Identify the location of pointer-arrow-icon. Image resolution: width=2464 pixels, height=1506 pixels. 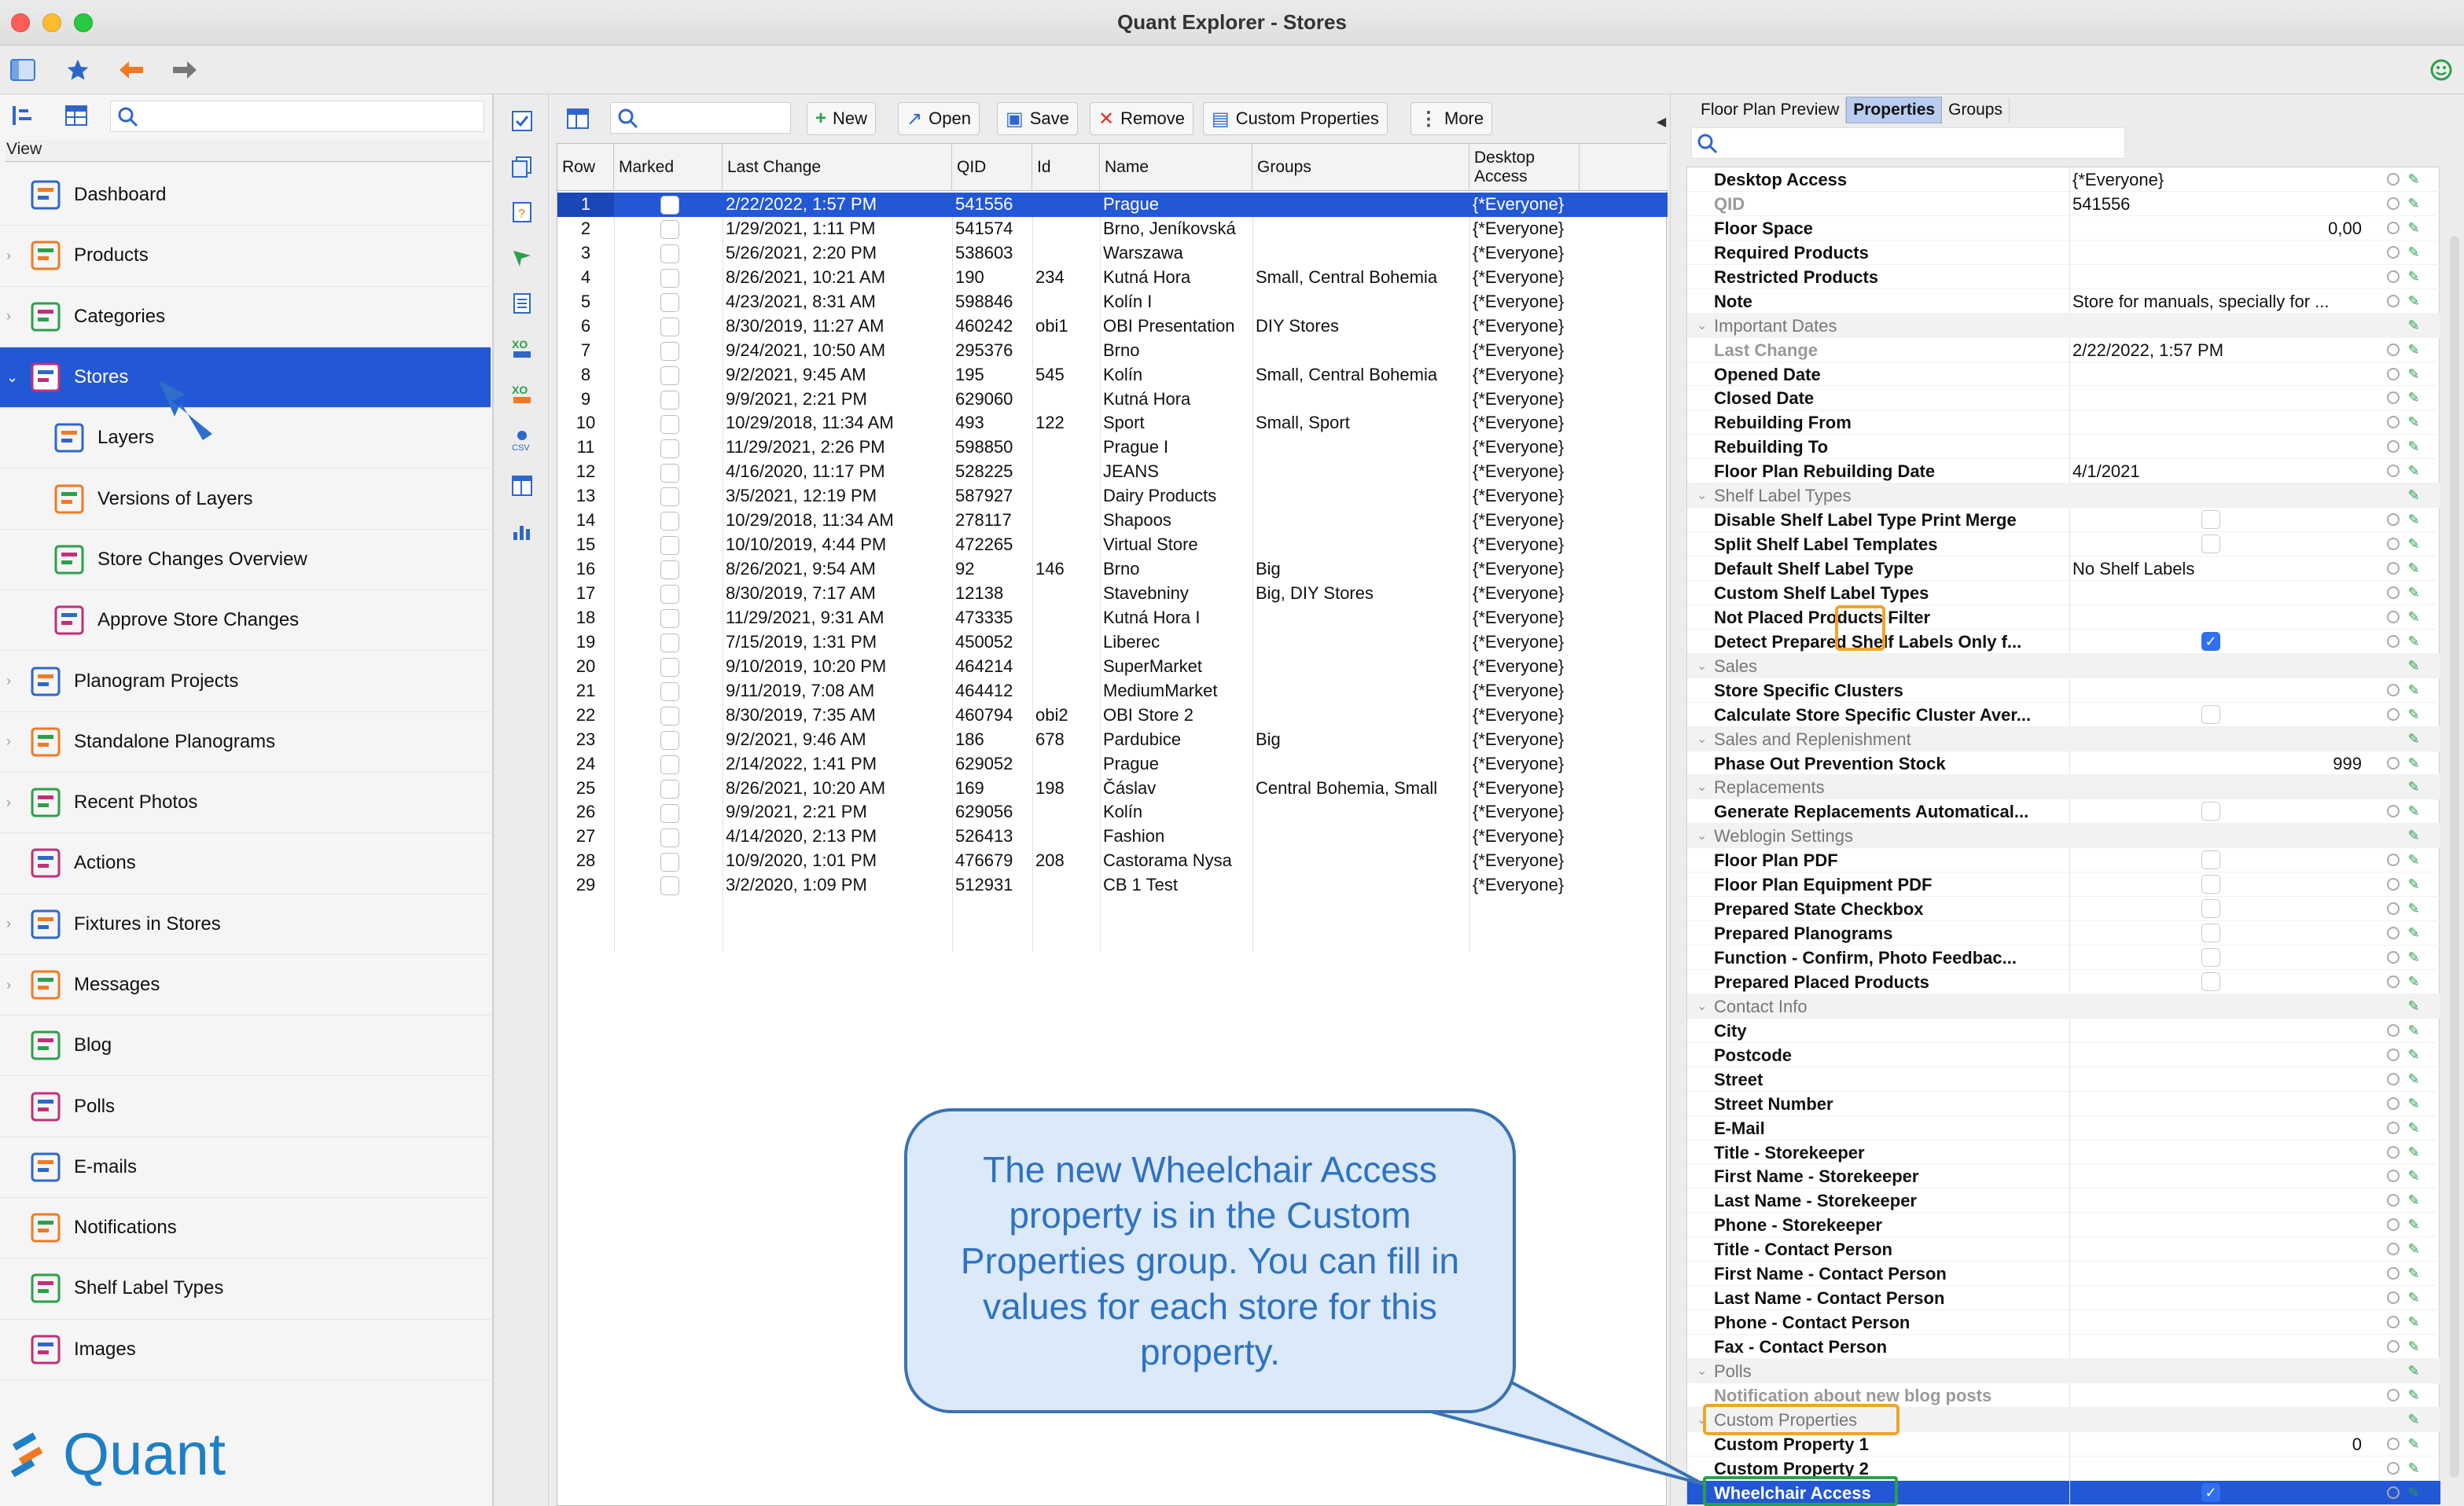
(185, 410).